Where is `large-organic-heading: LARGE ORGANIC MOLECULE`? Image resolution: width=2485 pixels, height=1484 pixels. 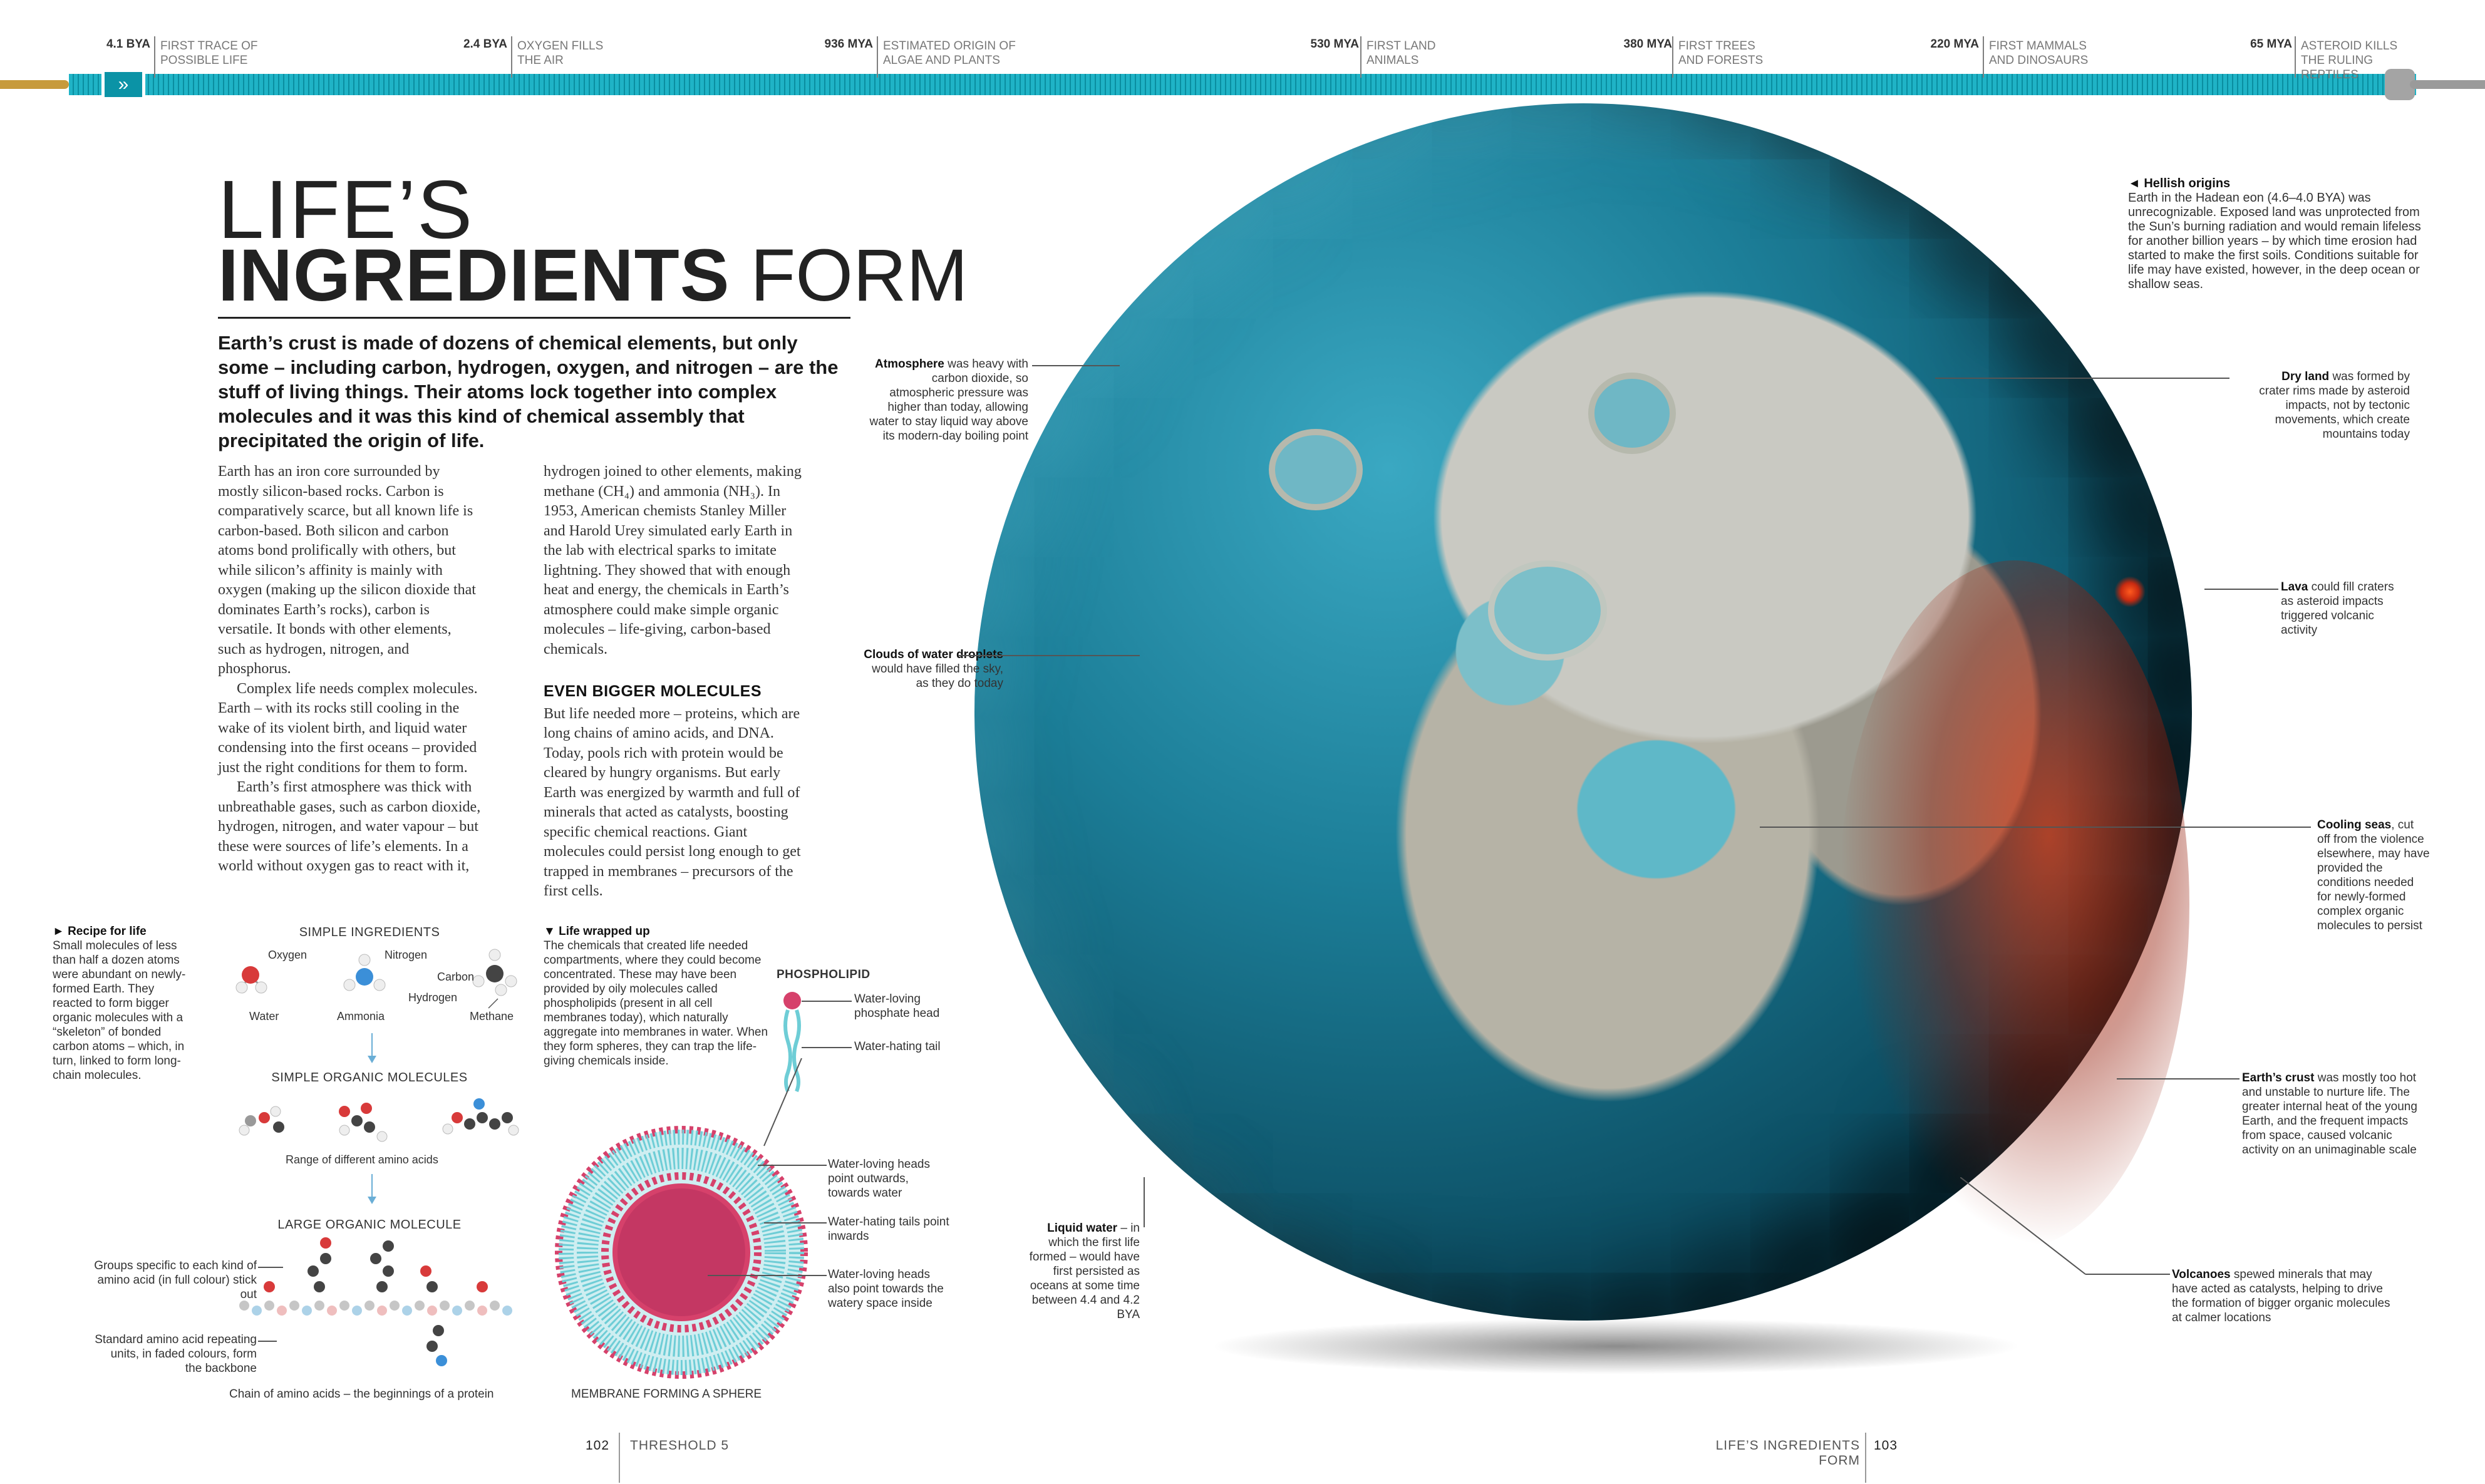
large-organic-heading: LARGE ORGANIC MOLECULE is located at coordinates (369, 1225).